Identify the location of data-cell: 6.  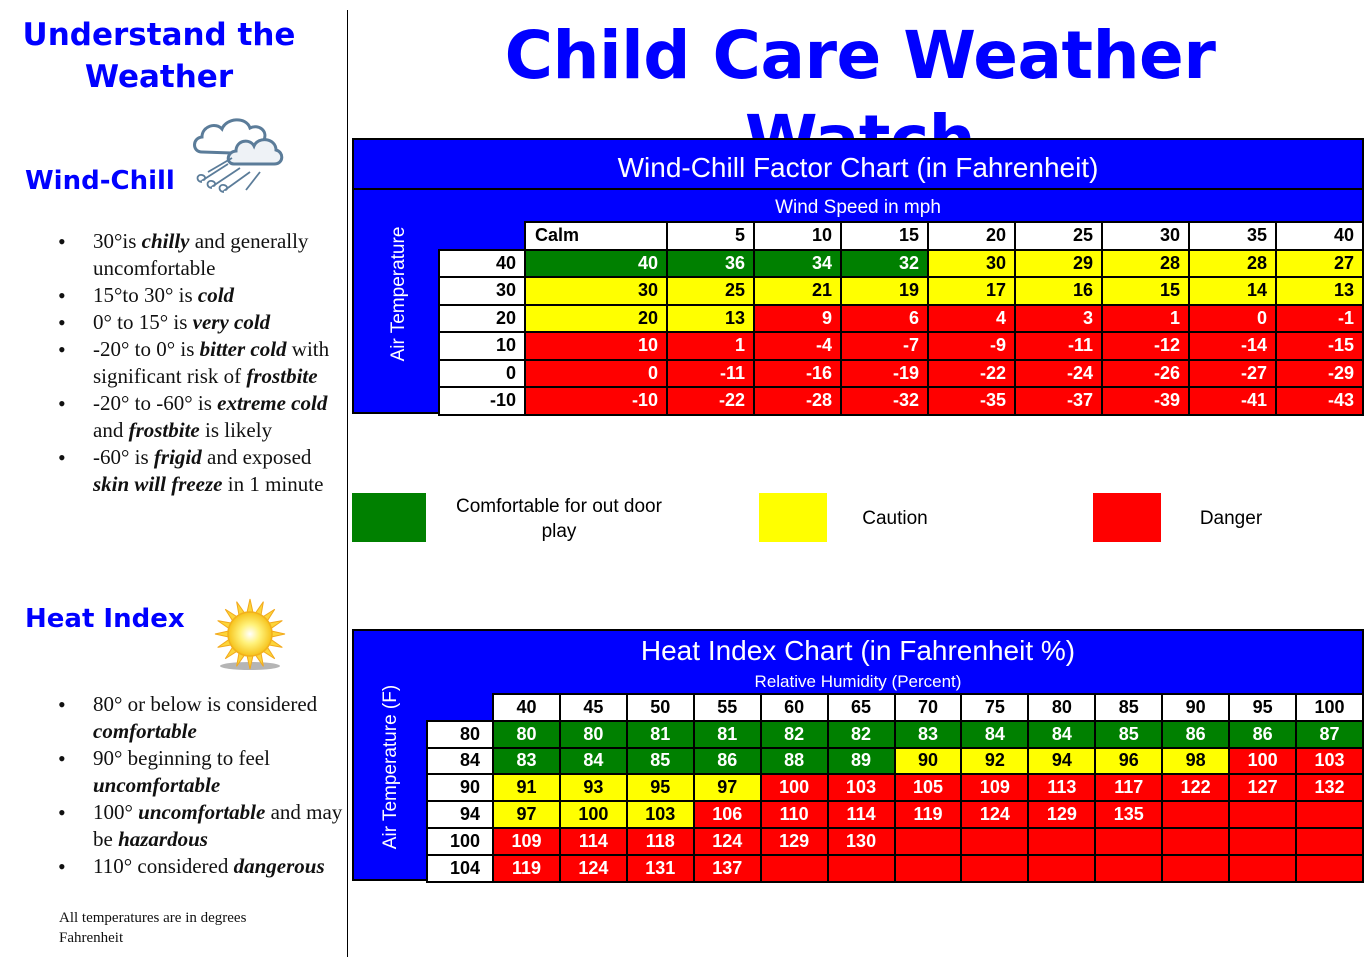
(884, 318).